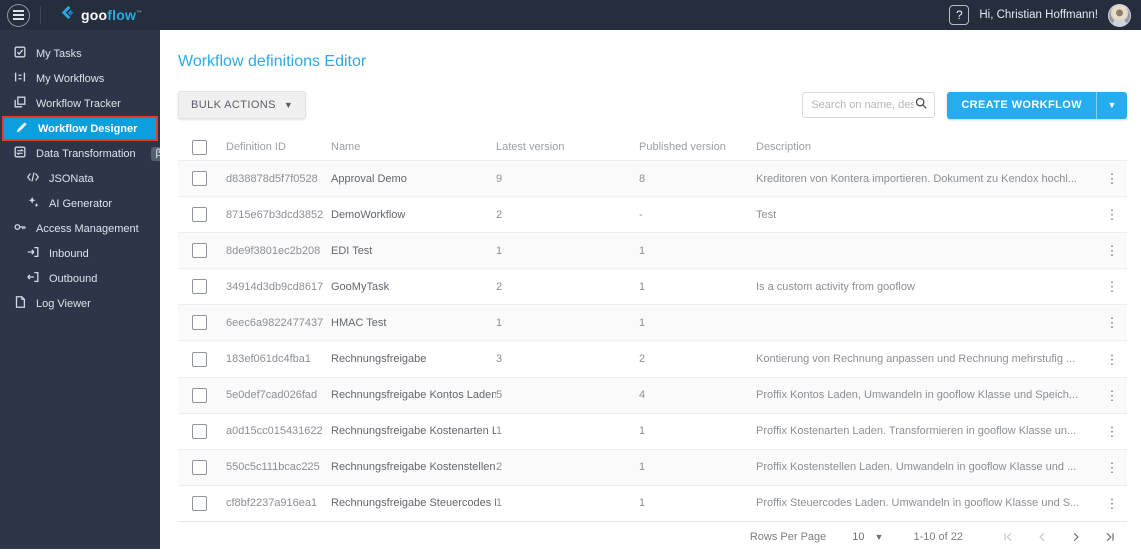  What do you see at coordinates (256, 147) in the screenshot?
I see `column-header-definition-id: Definition ID` at bounding box center [256, 147].